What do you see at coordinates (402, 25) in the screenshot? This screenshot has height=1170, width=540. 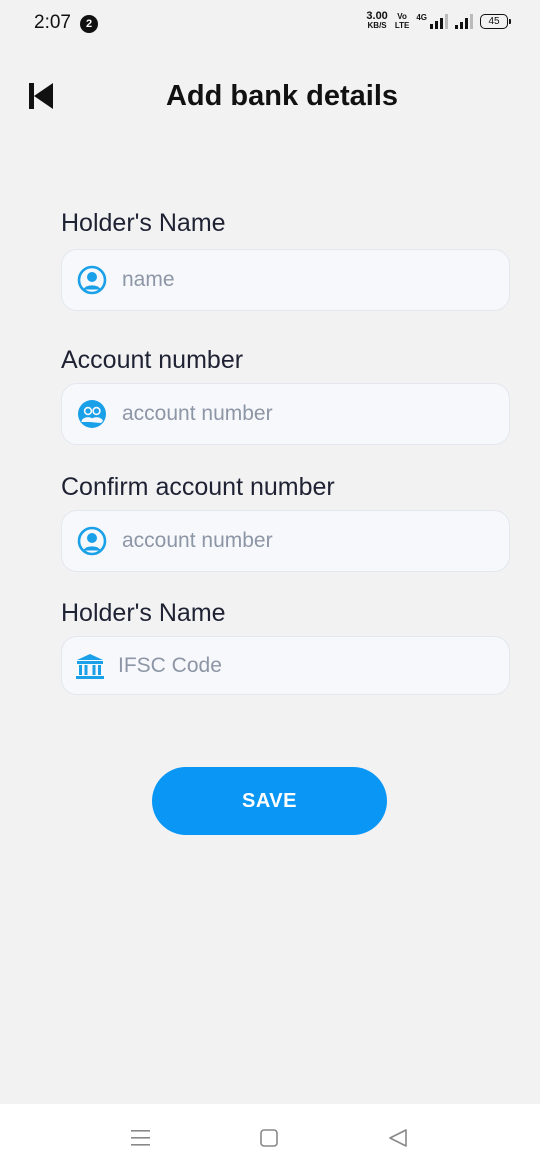 I see `volte-bottom: LTE` at bounding box center [402, 25].